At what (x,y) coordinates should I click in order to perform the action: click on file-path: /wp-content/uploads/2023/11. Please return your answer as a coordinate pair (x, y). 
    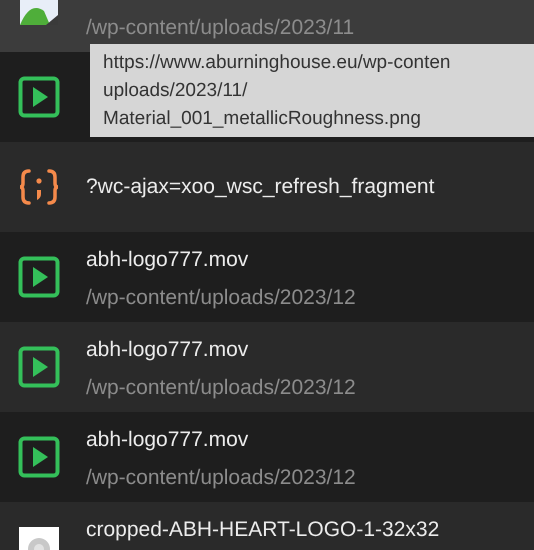
    Looking at the image, I should click on (220, 28).